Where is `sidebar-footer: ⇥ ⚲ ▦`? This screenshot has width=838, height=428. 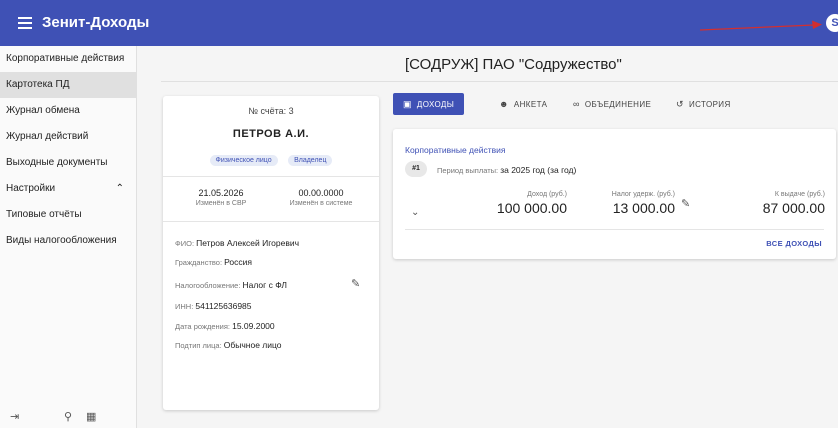 sidebar-footer: ⇥ ⚲ ▦ is located at coordinates (70, 417).